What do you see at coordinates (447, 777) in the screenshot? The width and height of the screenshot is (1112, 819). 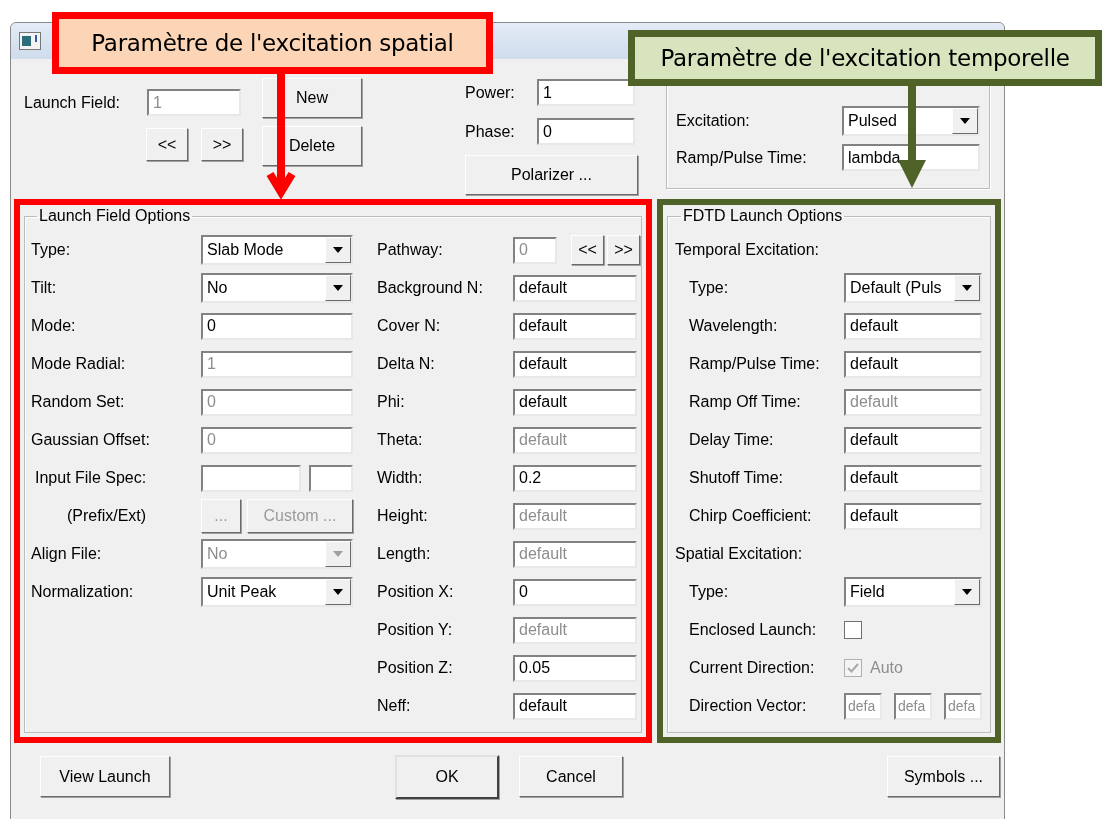 I see `dialog-button: OK` at bounding box center [447, 777].